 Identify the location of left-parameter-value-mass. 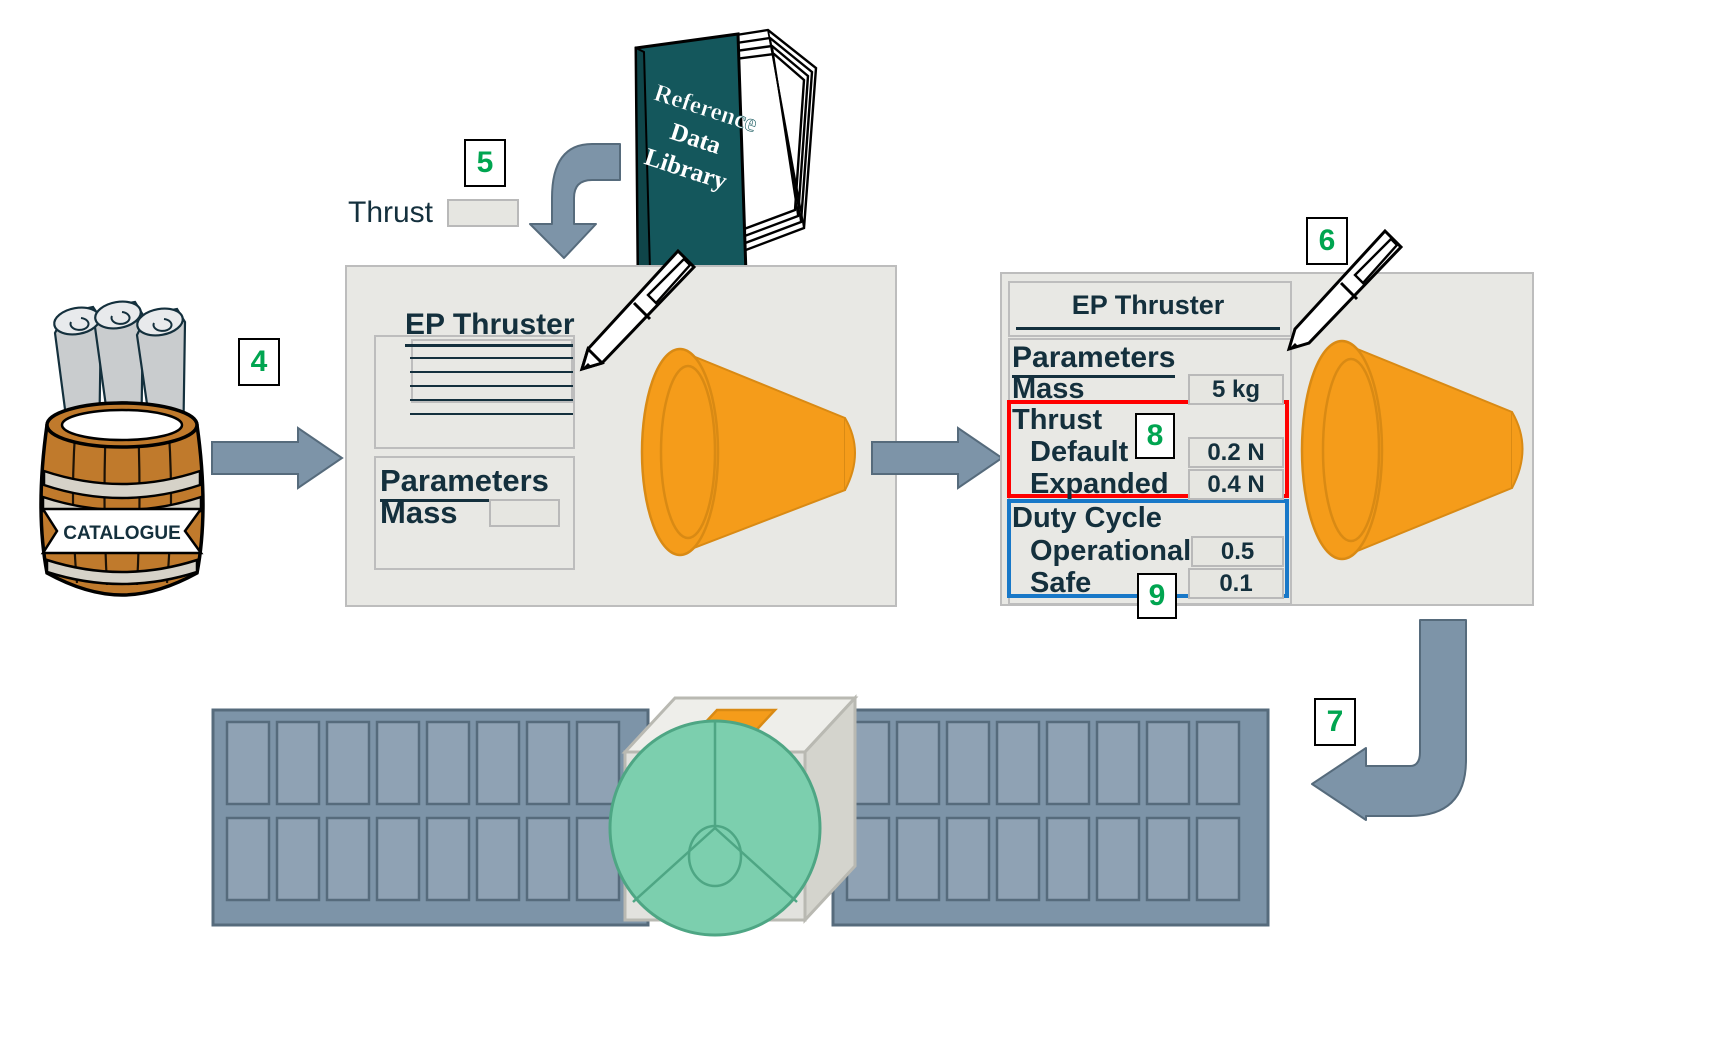
(524, 513).